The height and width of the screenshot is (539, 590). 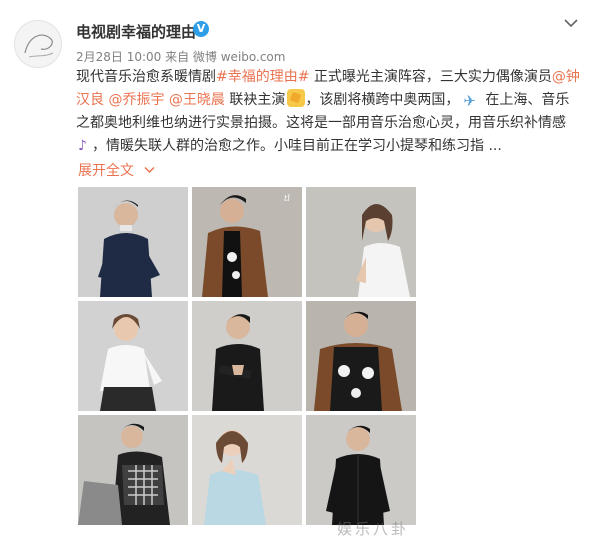 I want to click on expand-full-text-link: 展开全文, so click(x=116, y=170).